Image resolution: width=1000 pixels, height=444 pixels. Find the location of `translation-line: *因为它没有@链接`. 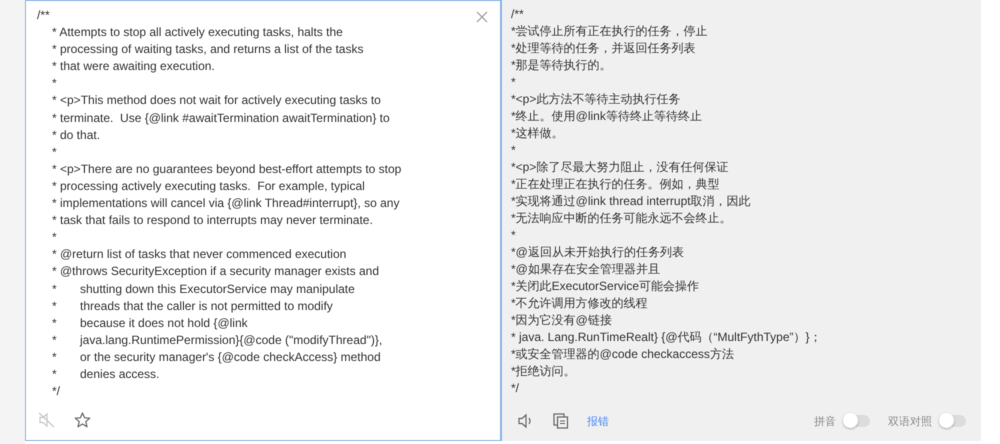

translation-line: *因为它没有@链接 is located at coordinates (561, 320).